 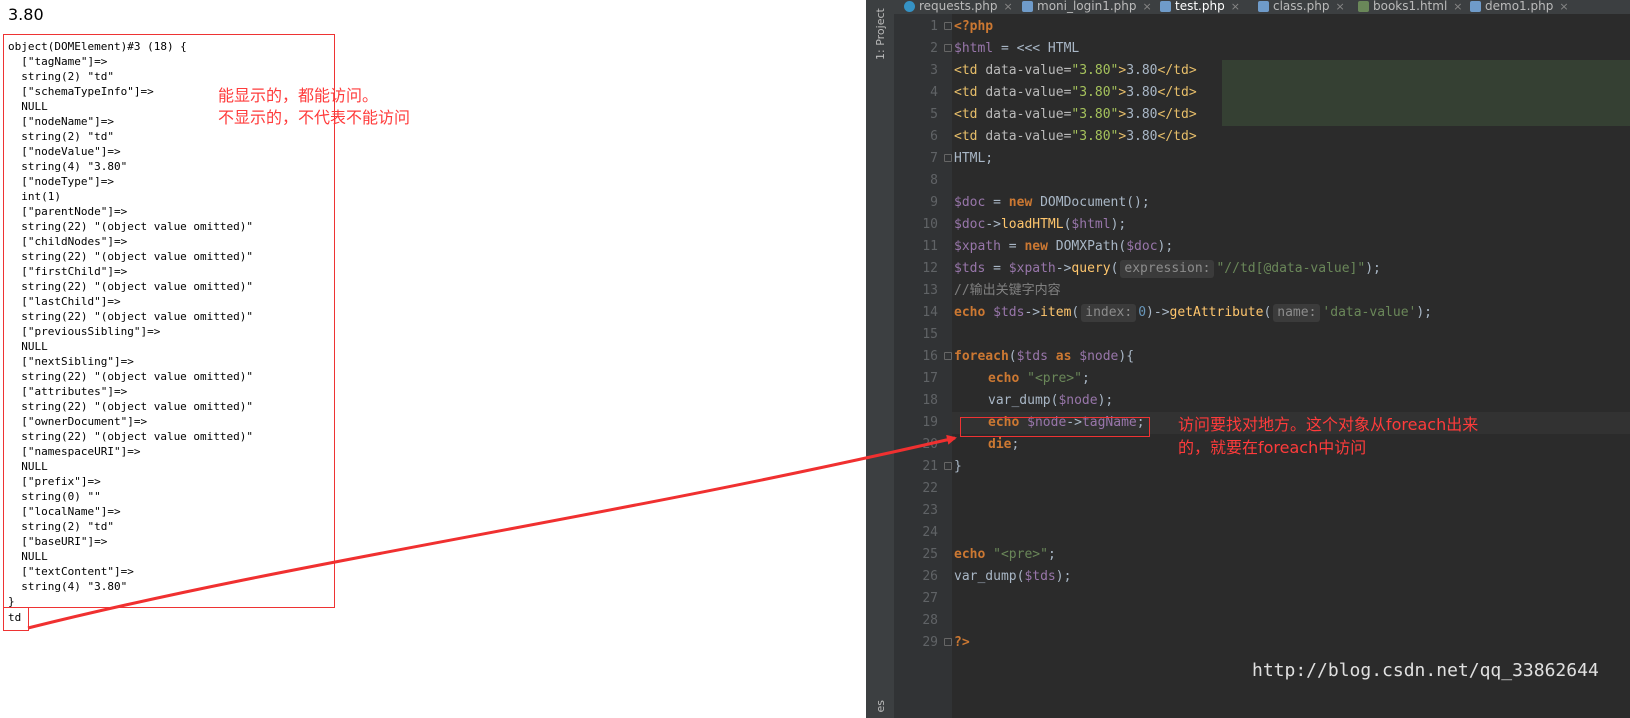 I want to click on php-open-tag: <?php, so click(x=974, y=26).